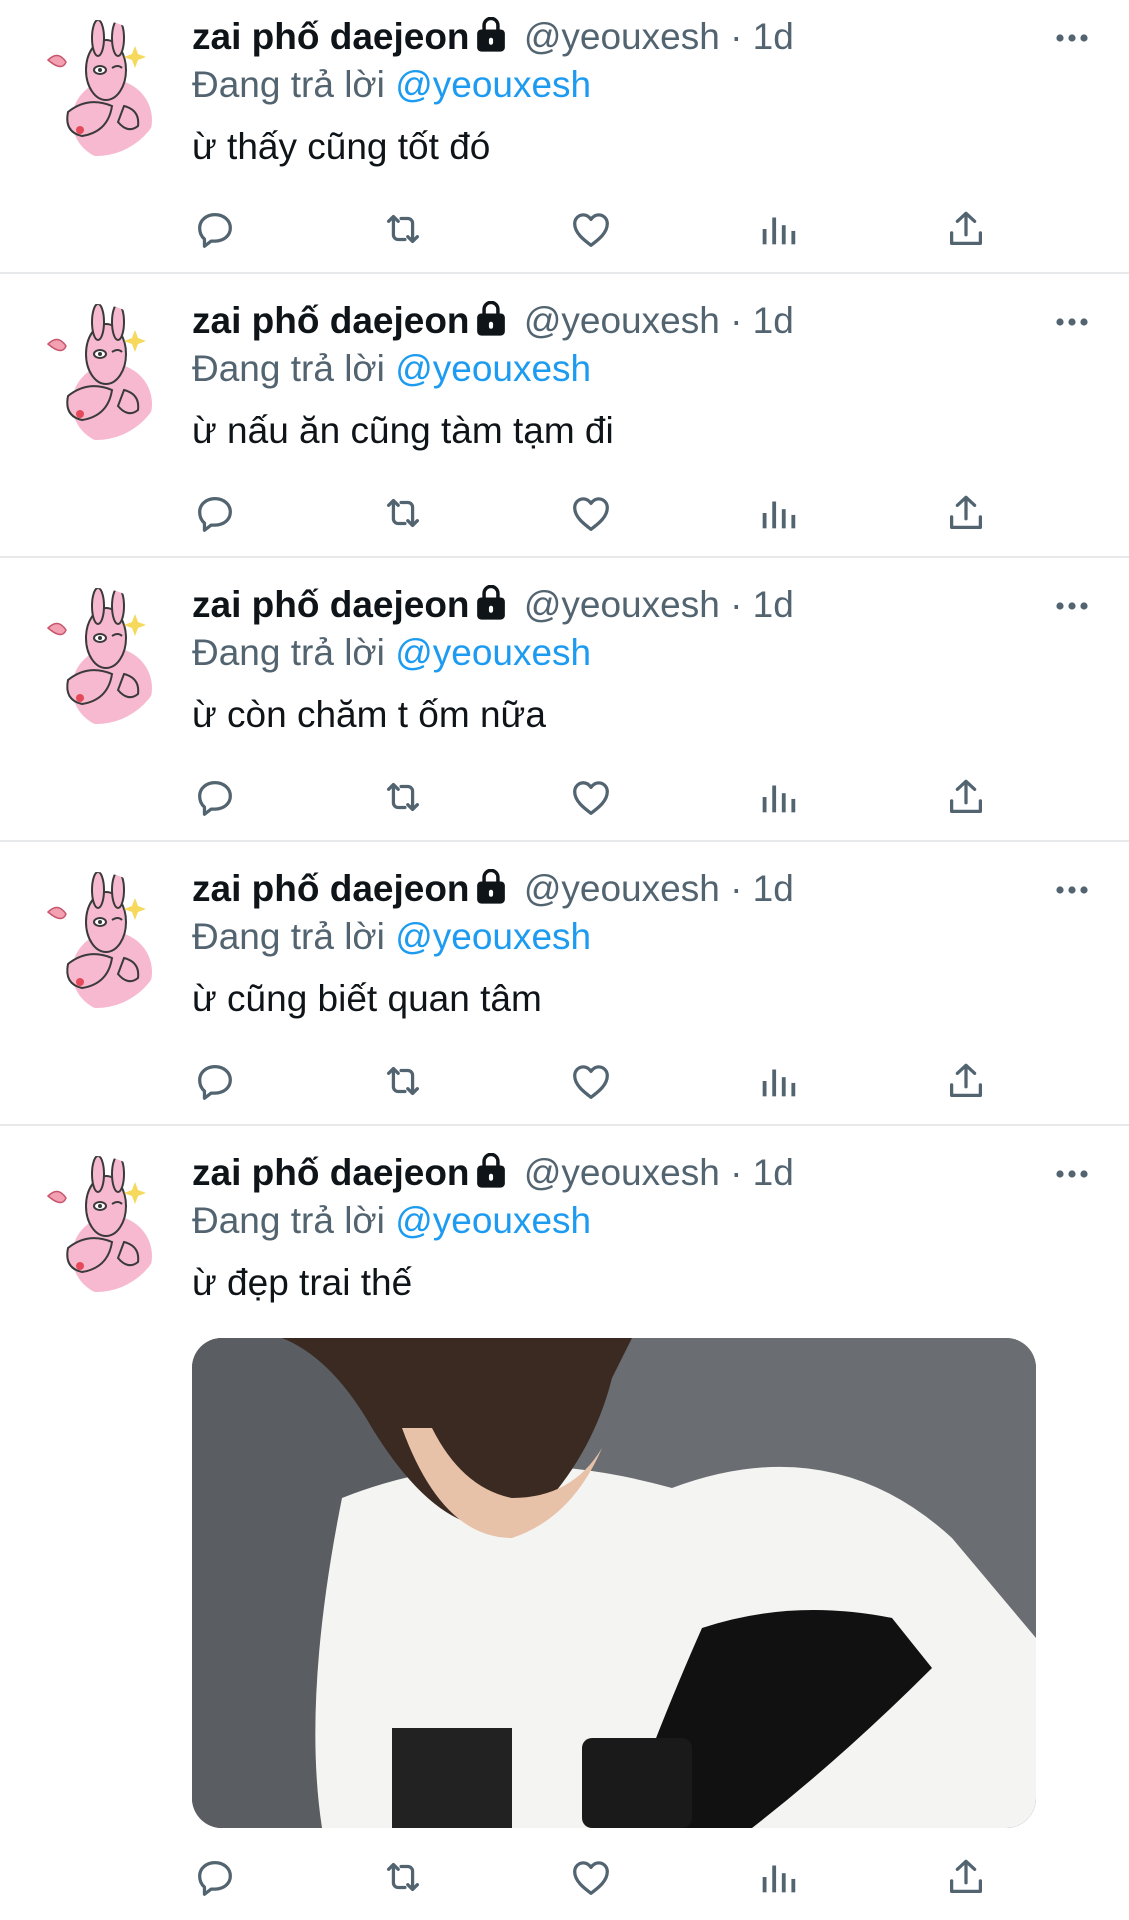  Describe the element at coordinates (302, 1282) in the screenshot. I see `tweet-text: ừ đẹp trai thế` at that location.